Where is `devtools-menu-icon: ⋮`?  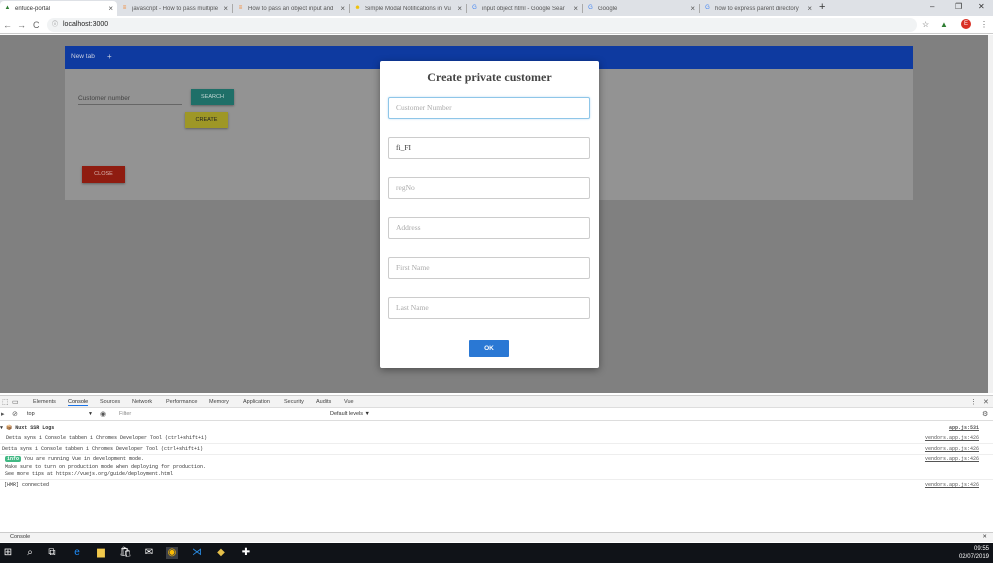
devtools-menu-icon: ⋮ is located at coordinates (973, 402).